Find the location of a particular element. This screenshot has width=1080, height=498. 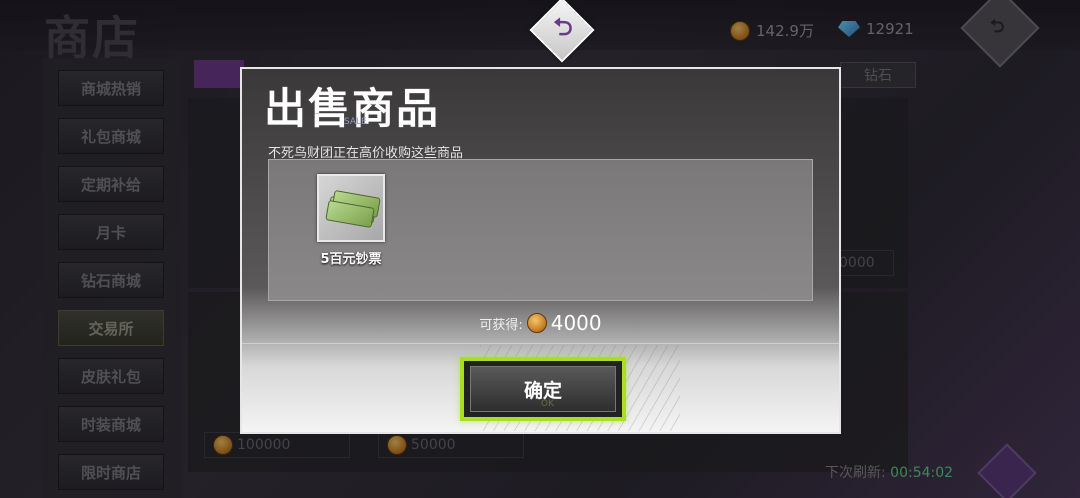

coin-icon is located at coordinates (536, 323).